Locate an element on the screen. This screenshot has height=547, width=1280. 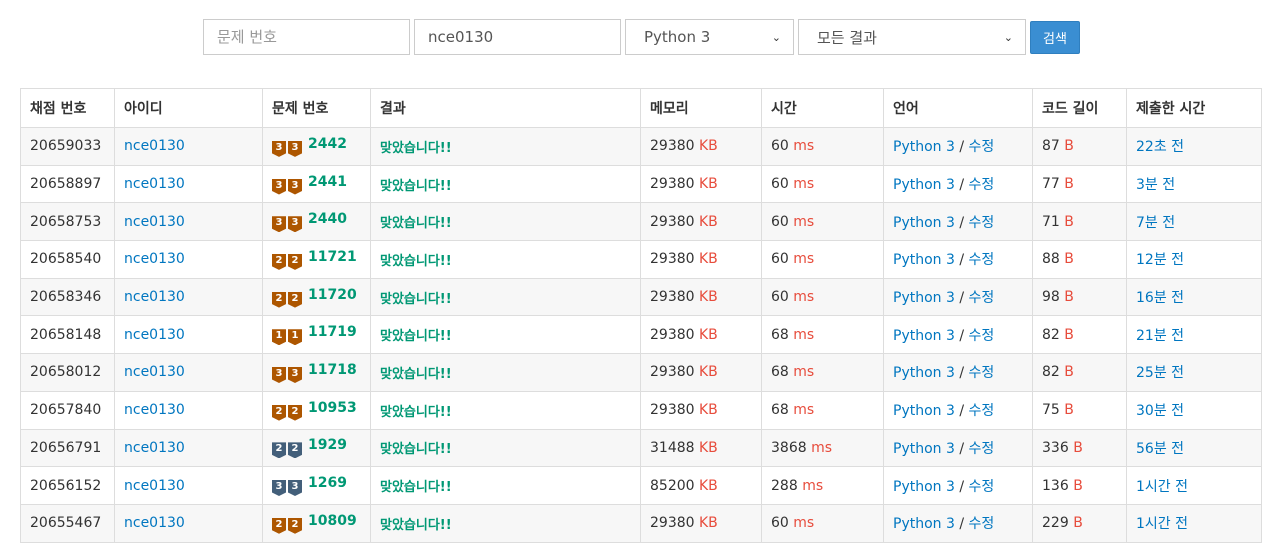
code-length-value: 88 is located at coordinates (1051, 259).